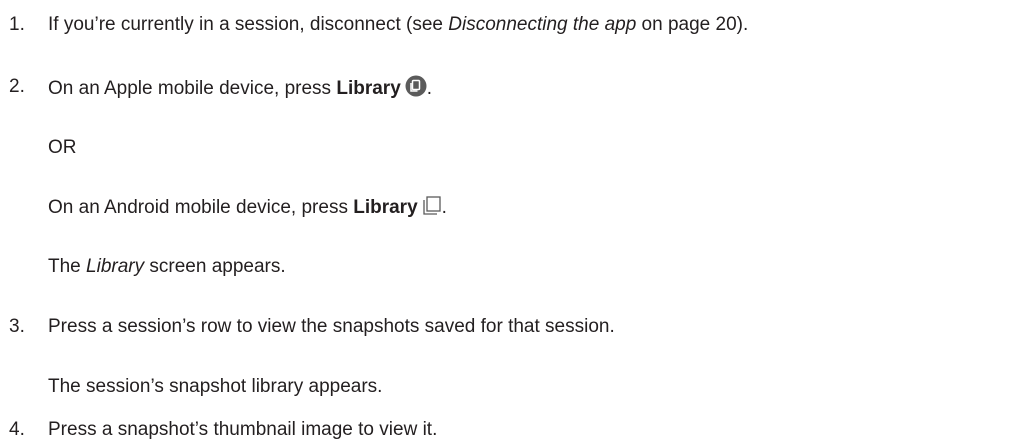 This screenshot has height=445, width=1021. What do you see at coordinates (17, 326) in the screenshot?
I see `step-3-number: 3.` at bounding box center [17, 326].